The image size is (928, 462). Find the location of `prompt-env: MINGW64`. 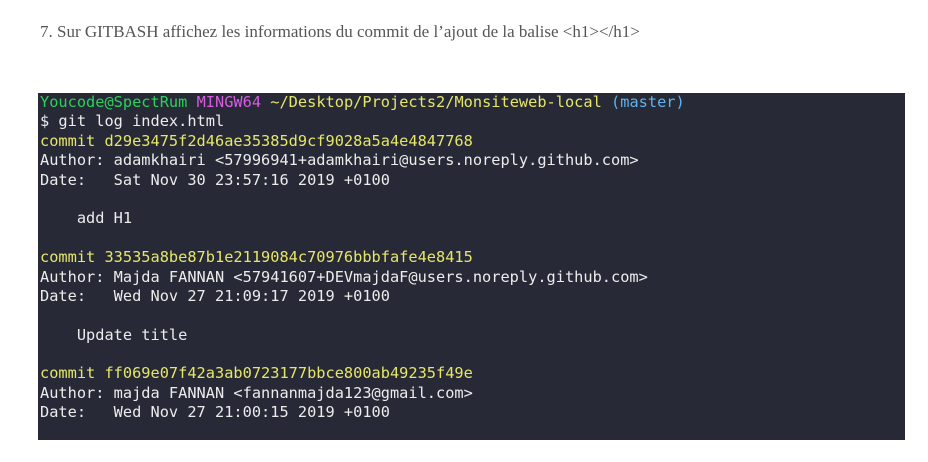

prompt-env: MINGW64 is located at coordinates (229, 102).